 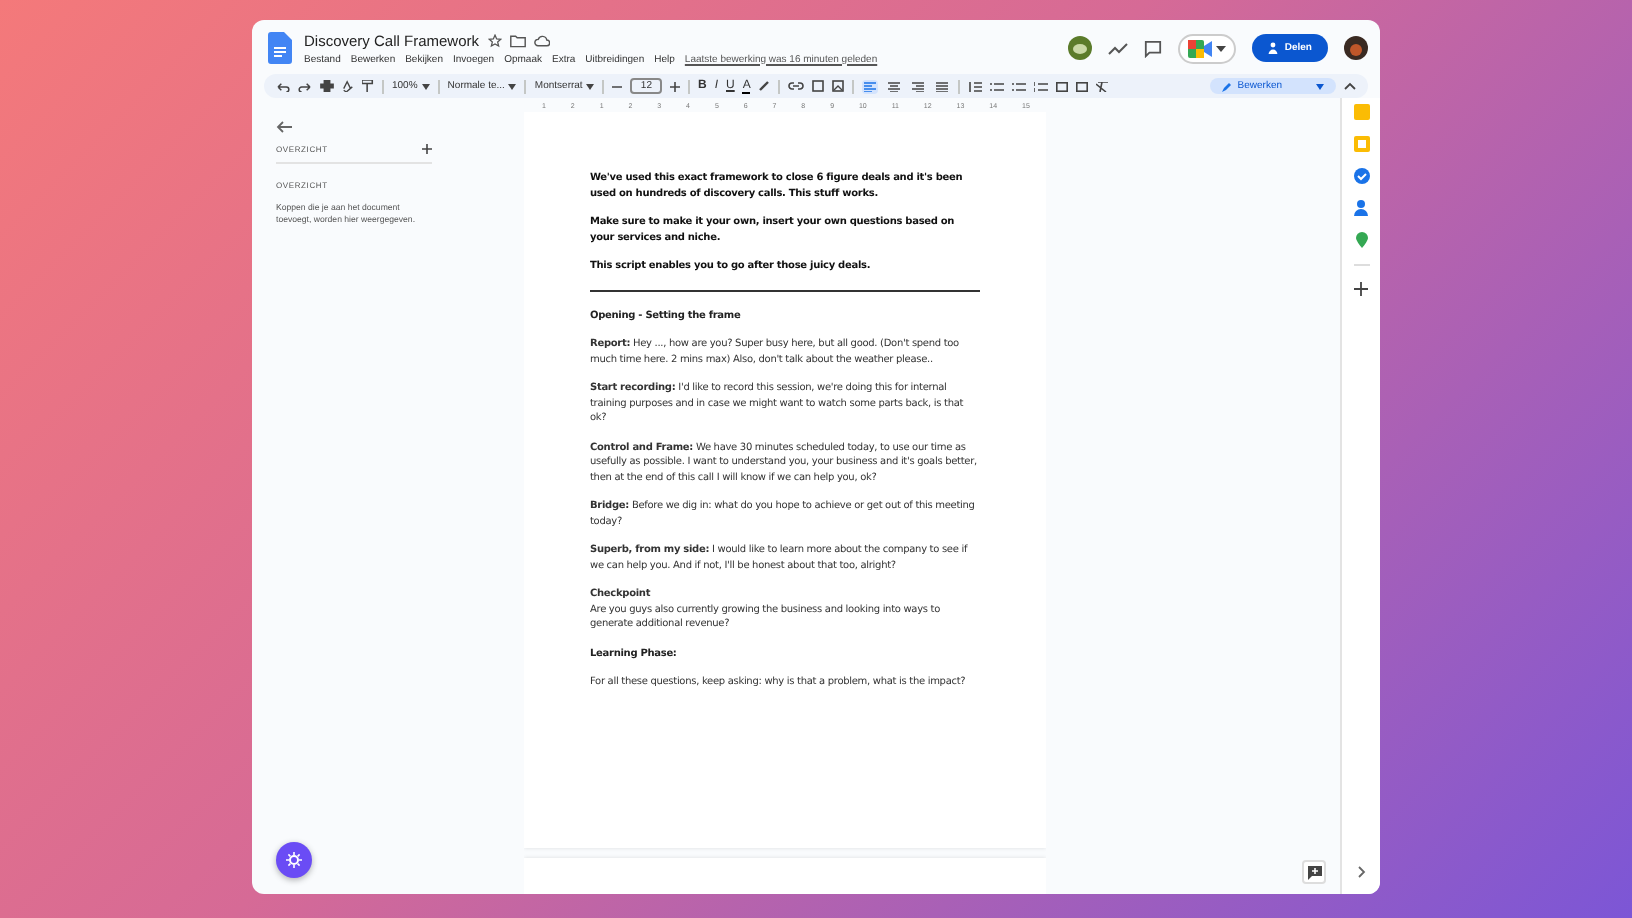 What do you see at coordinates (1361, 176) in the screenshot?
I see `tasks-check-icon` at bounding box center [1361, 176].